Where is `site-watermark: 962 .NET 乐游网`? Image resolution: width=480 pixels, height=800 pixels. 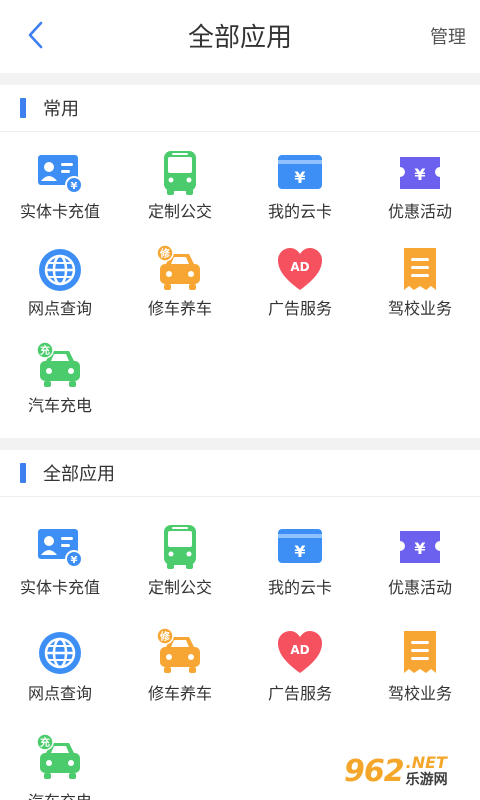
site-watermark: 962 .NET 乐游网 is located at coordinates (409, 771).